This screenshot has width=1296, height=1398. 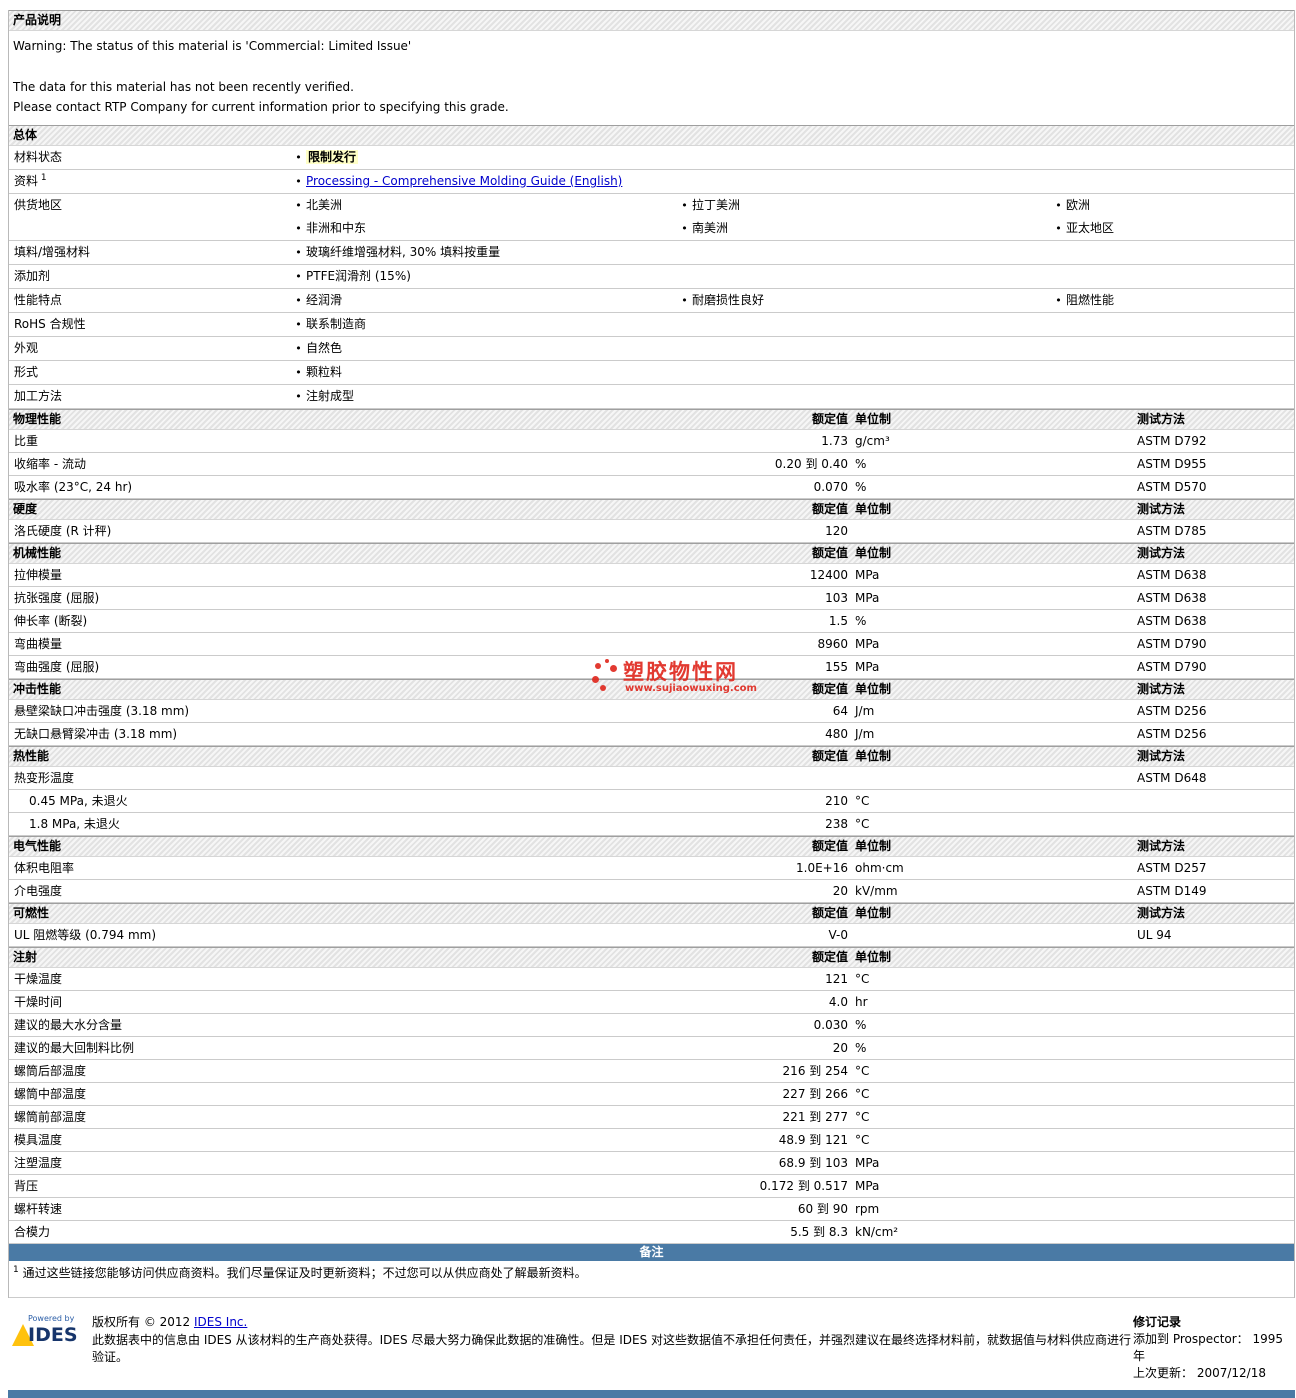 What do you see at coordinates (480, 252) in the screenshot?
I see `bullet-column: • 玻璃纤维增强材料, 30% 填料按重量` at bounding box center [480, 252].